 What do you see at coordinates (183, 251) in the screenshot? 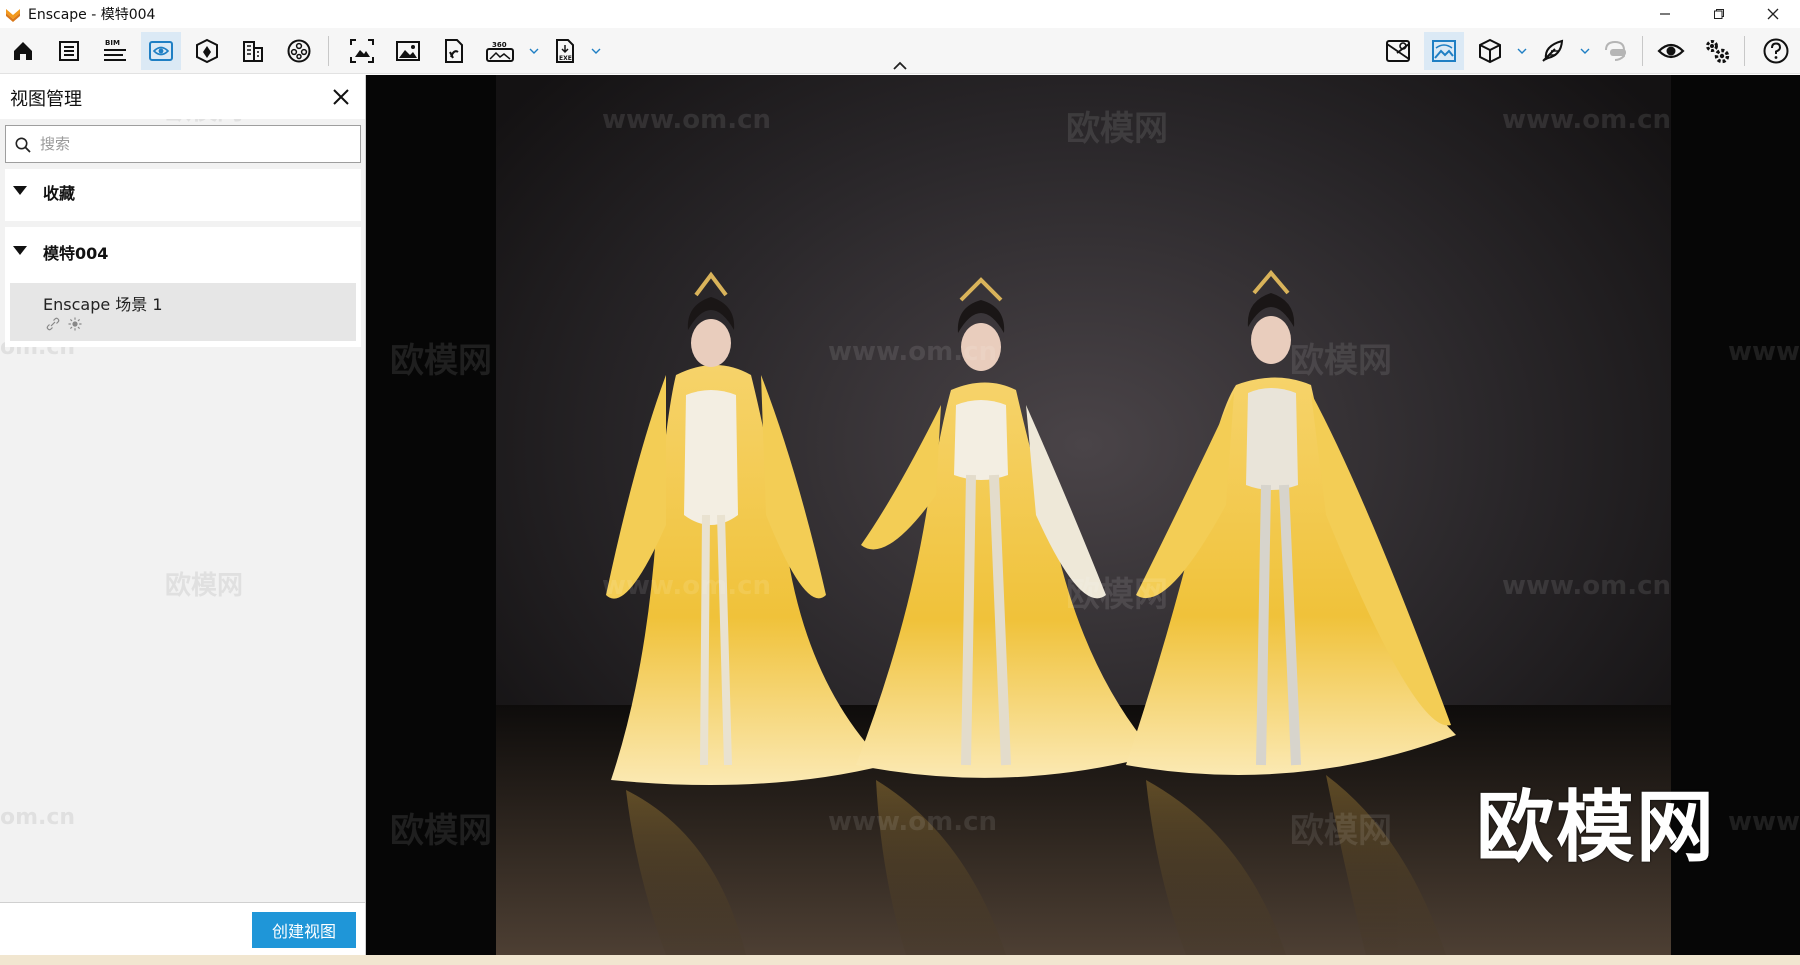
I see `model-group-header: 模特004` at bounding box center [183, 251].